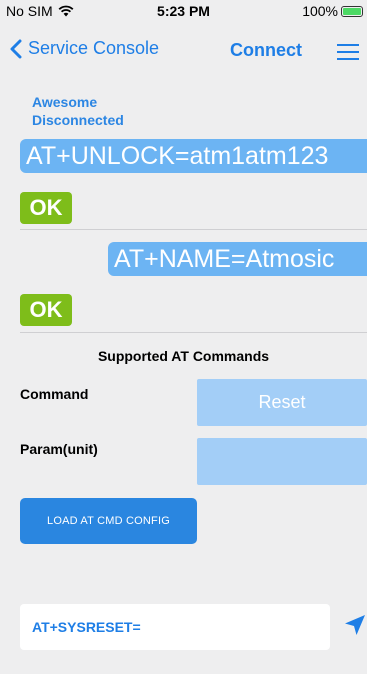 Image resolution: width=367 pixels, height=674 pixels. What do you see at coordinates (282, 461) in the screenshot?
I see `param-input` at bounding box center [282, 461].